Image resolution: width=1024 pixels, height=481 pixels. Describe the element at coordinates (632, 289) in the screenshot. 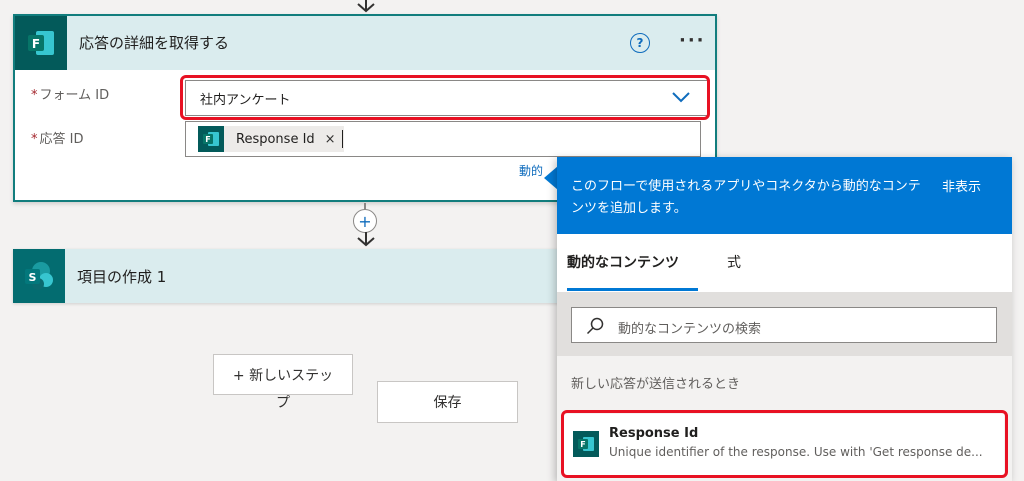

I see `active-tab-indicator` at that location.